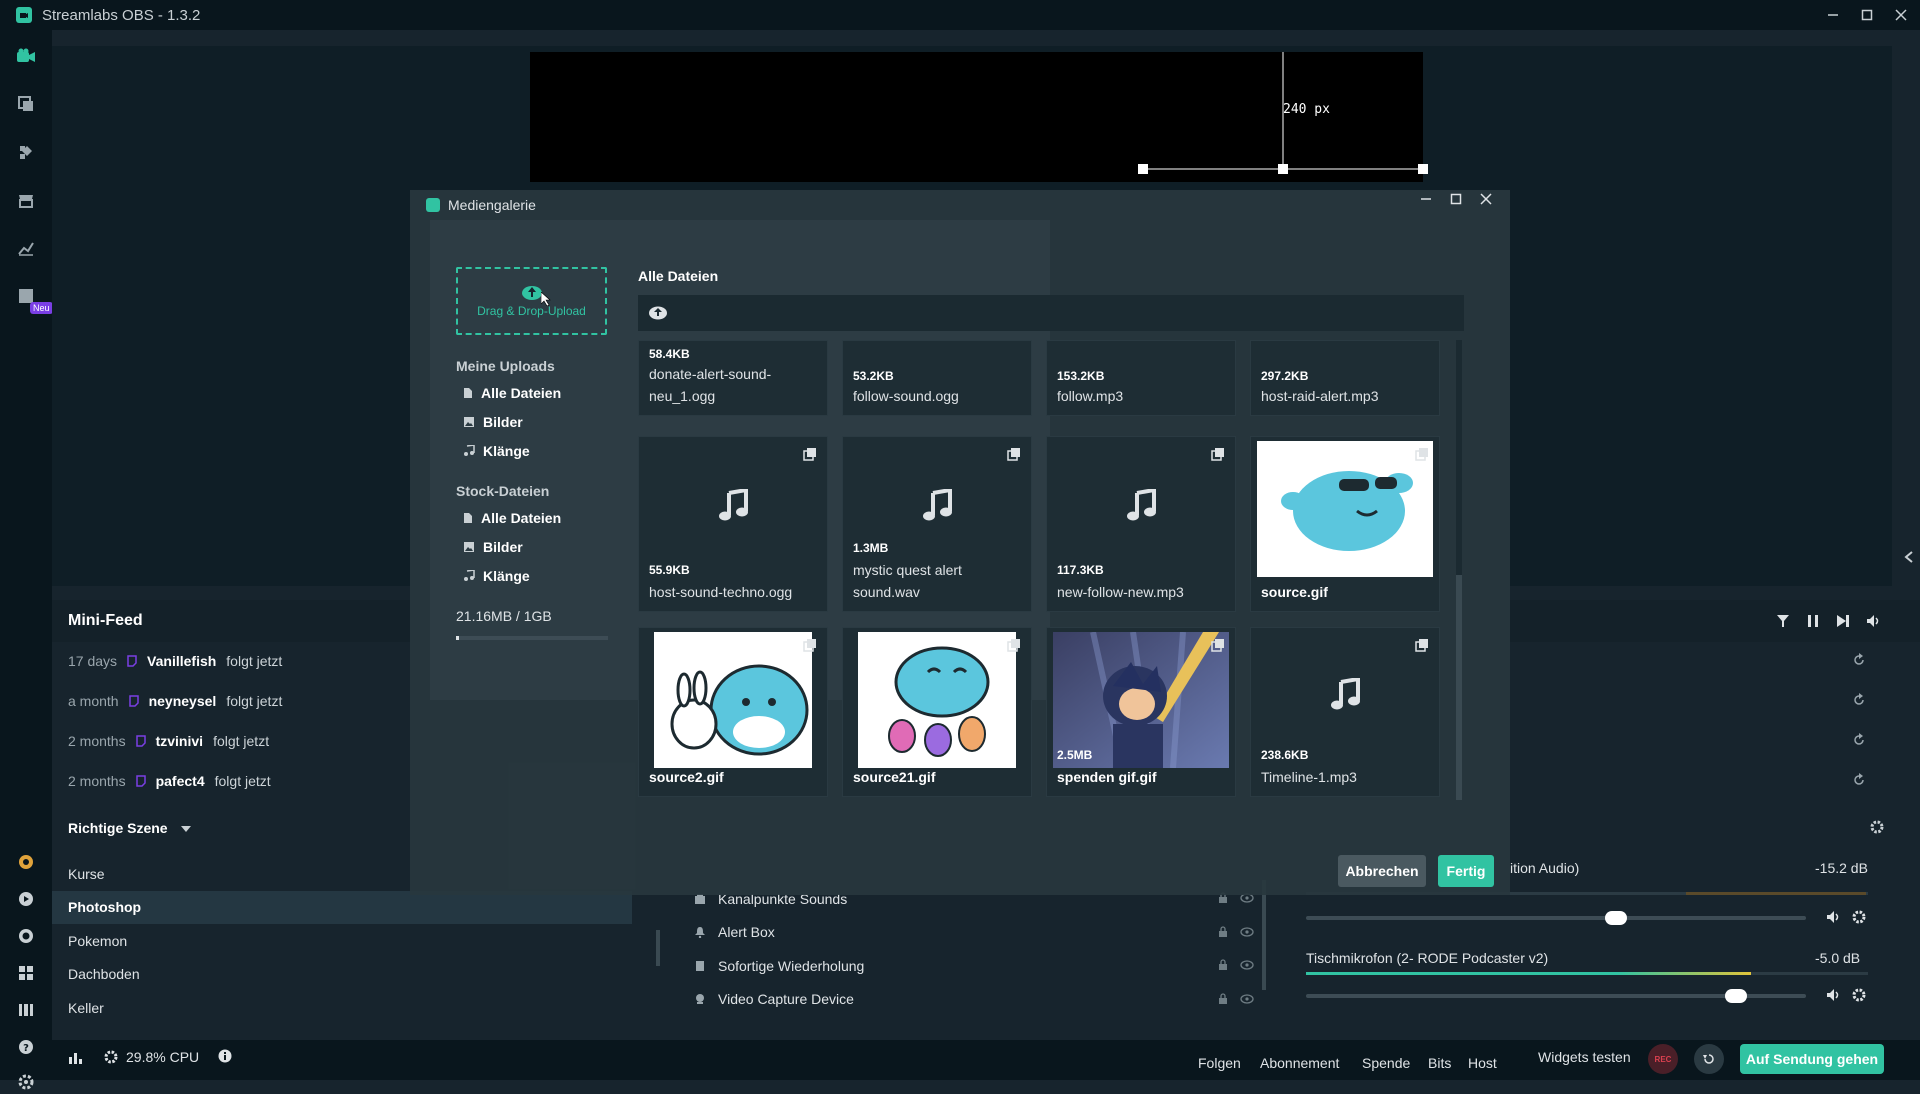 Image resolution: width=1920 pixels, height=1094 pixels. Describe the element at coordinates (733, 712) in the screenshot. I see `media-item: source2.gif` at that location.